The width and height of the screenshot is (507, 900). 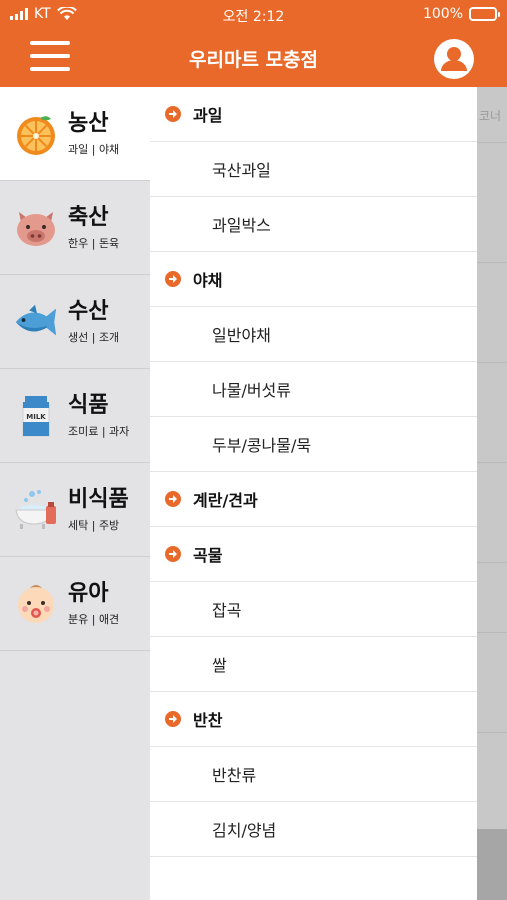 What do you see at coordinates (99, 431) in the screenshot?
I see `category-sub: 조미료 | 과자` at bounding box center [99, 431].